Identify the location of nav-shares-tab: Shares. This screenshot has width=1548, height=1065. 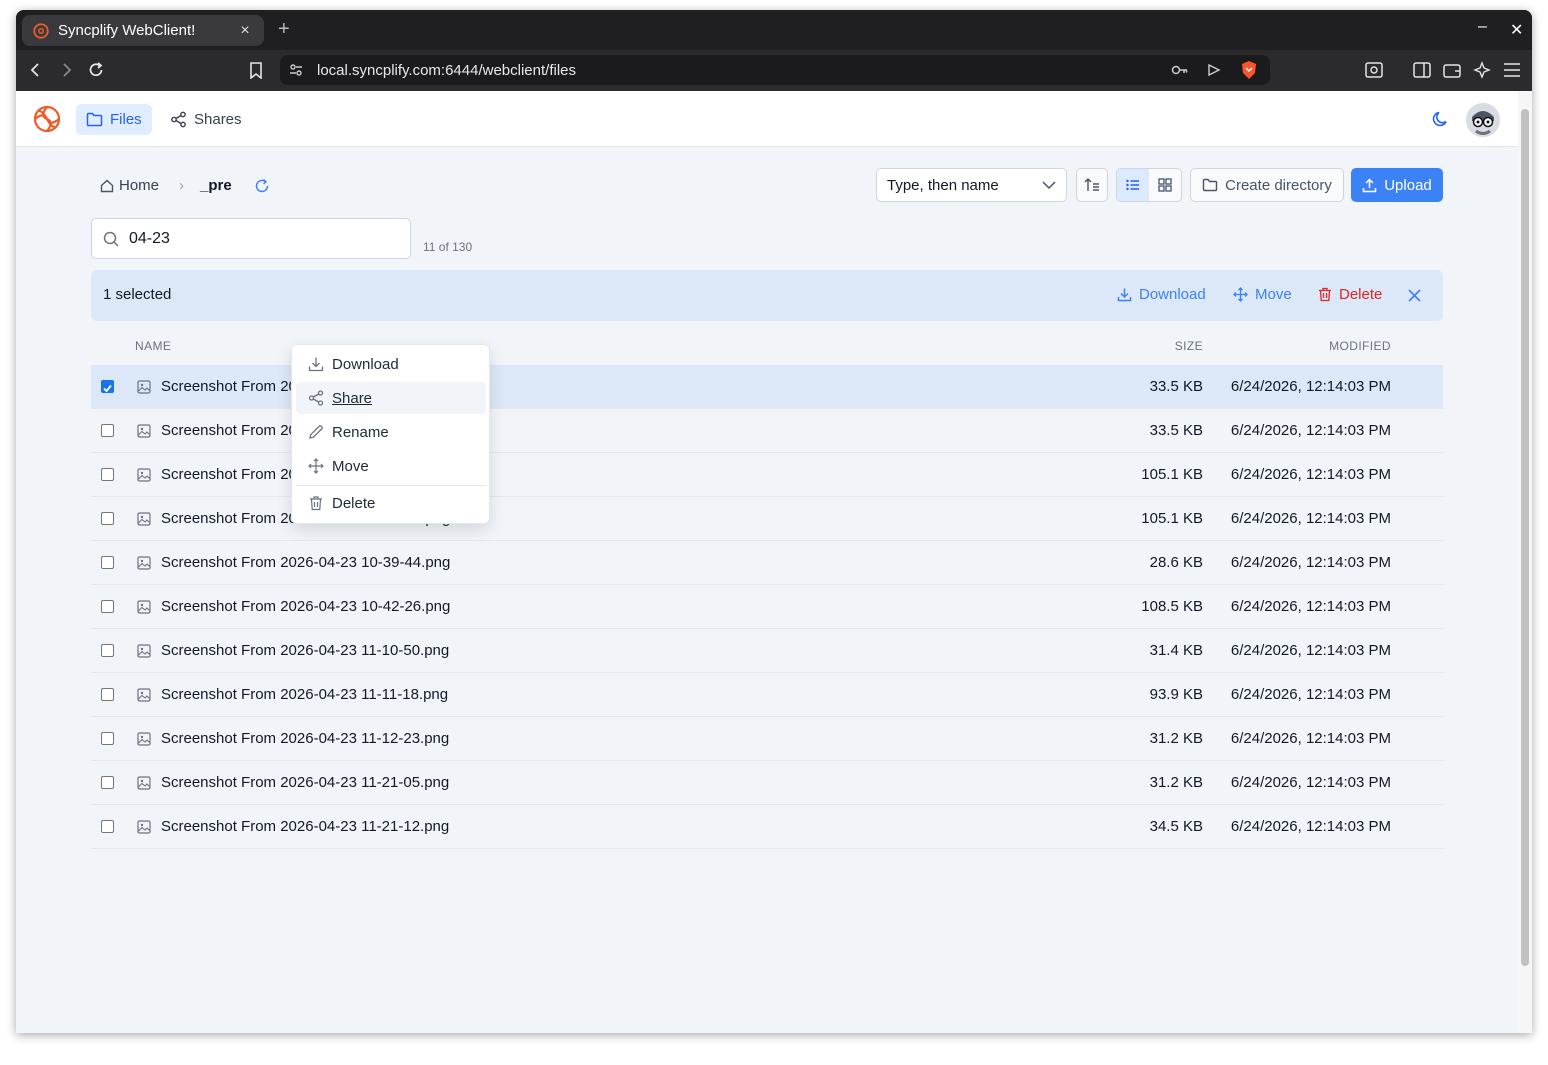
(206, 119).